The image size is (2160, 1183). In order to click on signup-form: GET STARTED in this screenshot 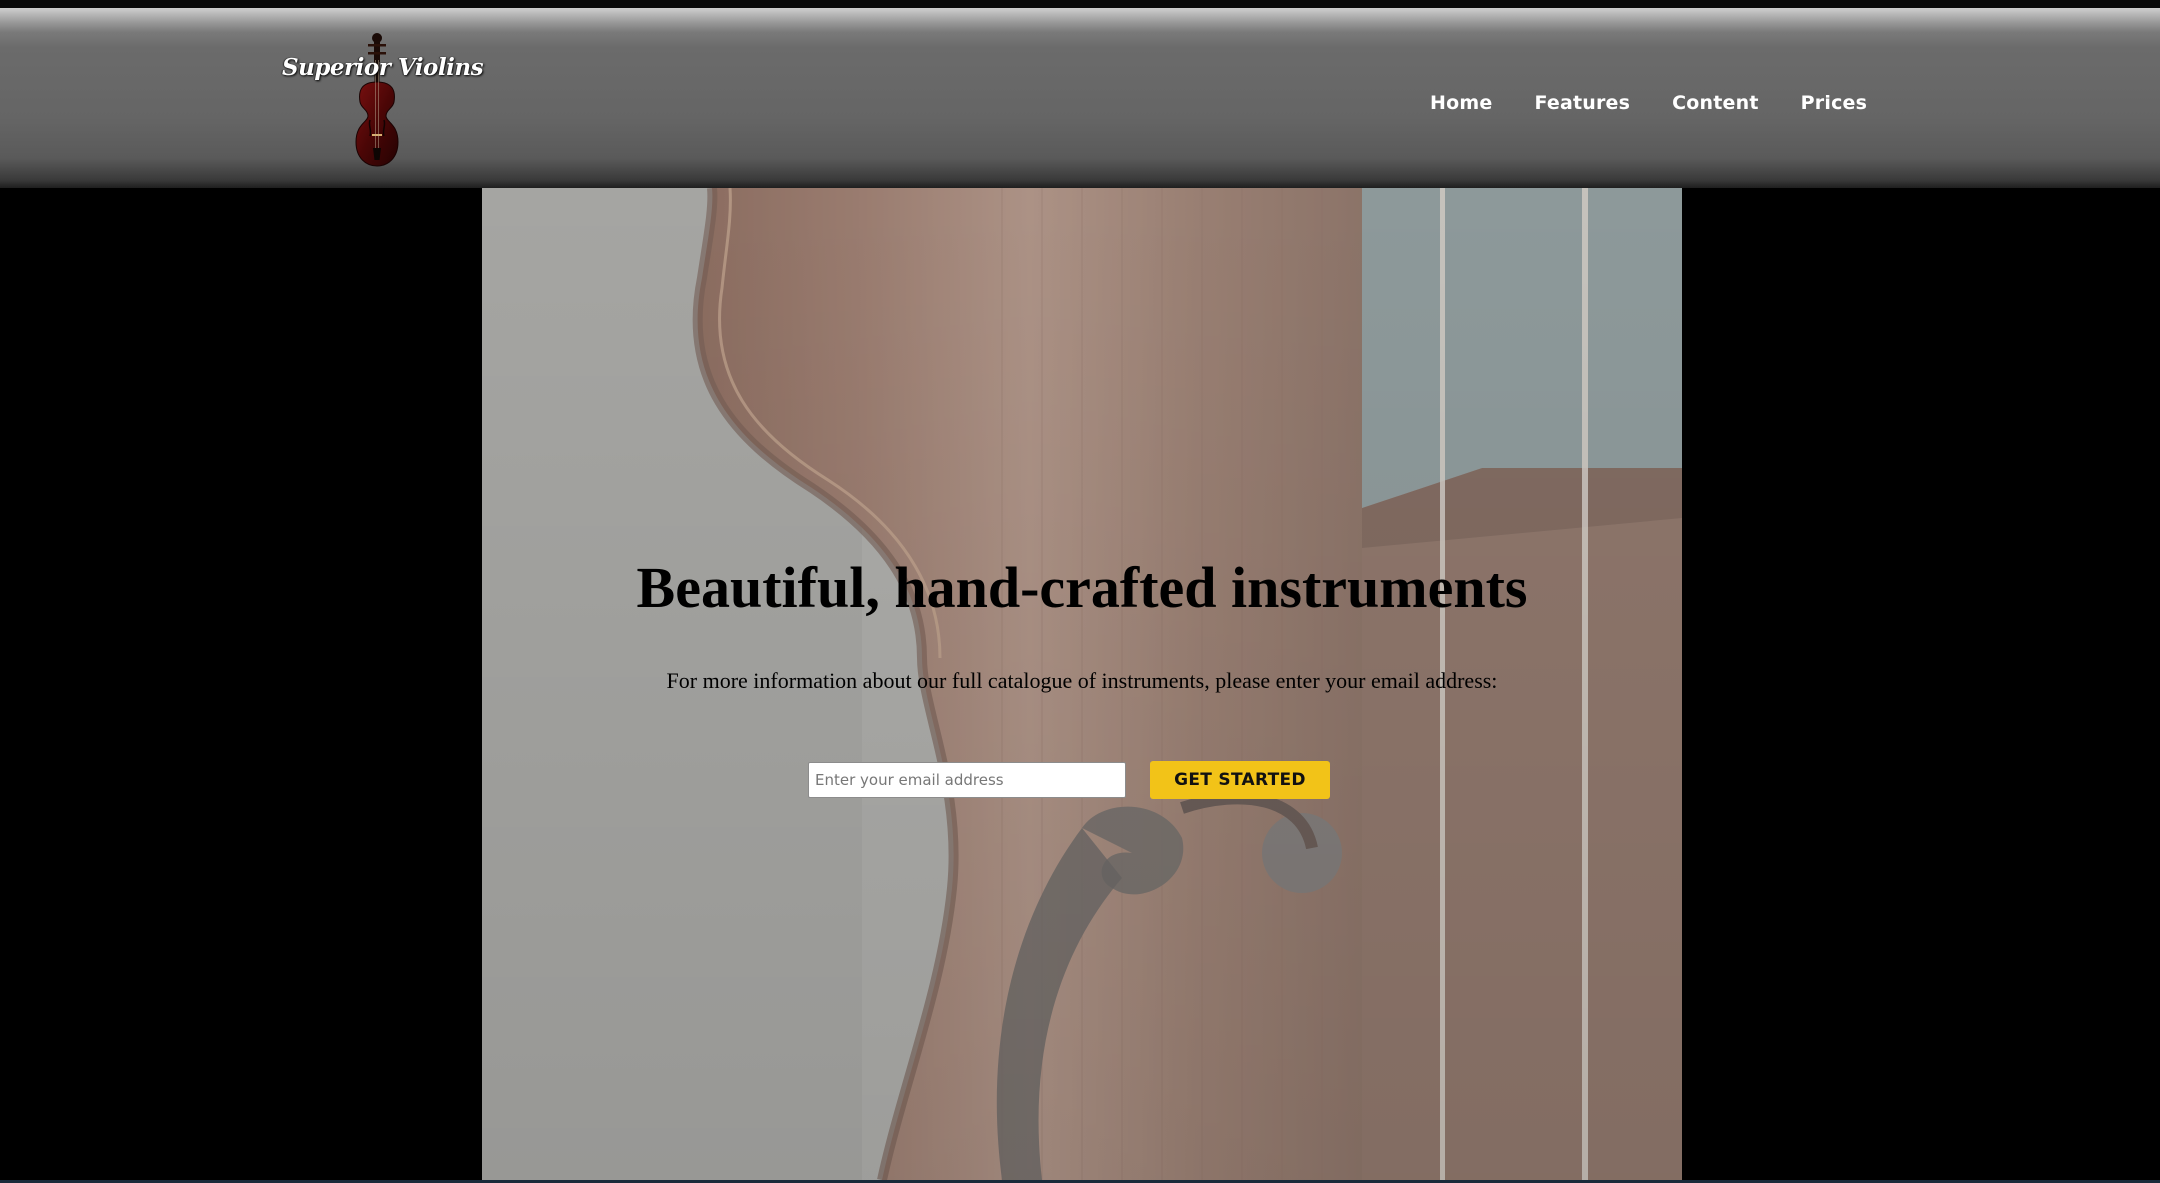, I will do `click(1069, 780)`.